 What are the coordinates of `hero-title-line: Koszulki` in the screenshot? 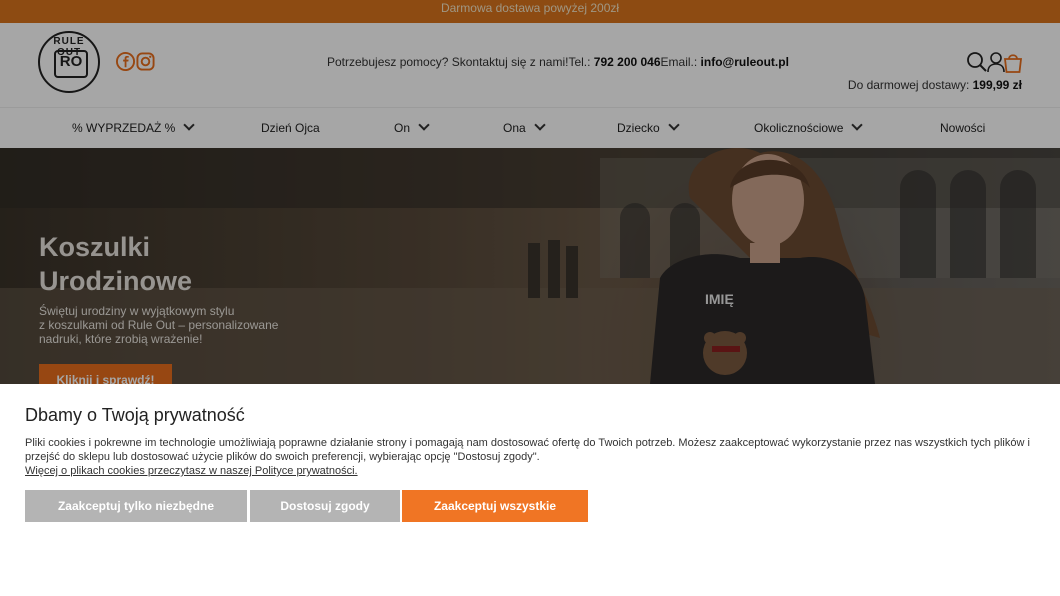 It's located at (95, 247).